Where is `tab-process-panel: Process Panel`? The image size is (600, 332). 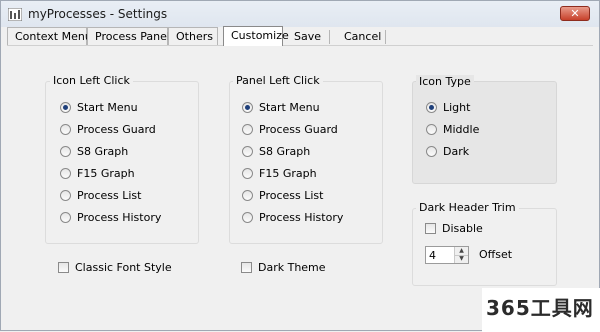 tab-process-panel: Process Panel is located at coordinates (128, 36).